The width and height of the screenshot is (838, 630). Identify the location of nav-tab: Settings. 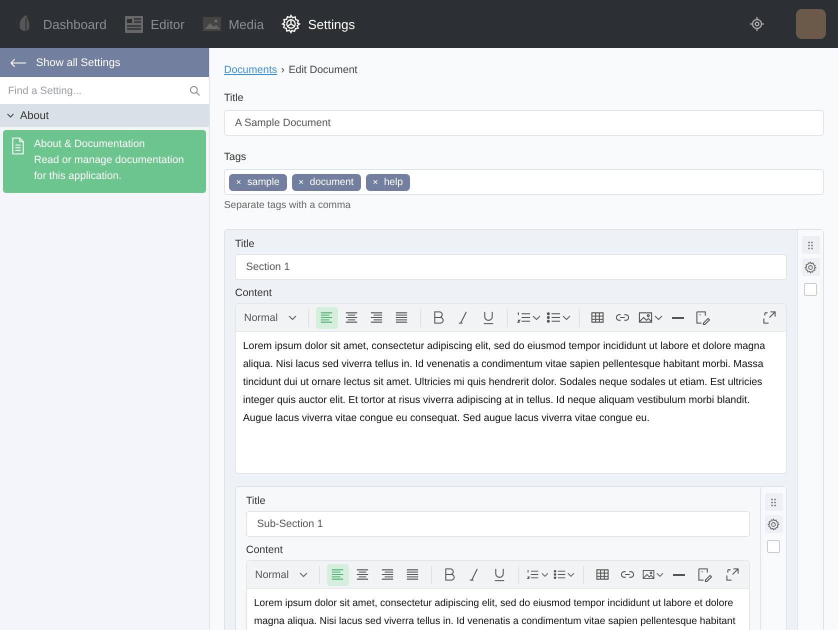
(318, 24).